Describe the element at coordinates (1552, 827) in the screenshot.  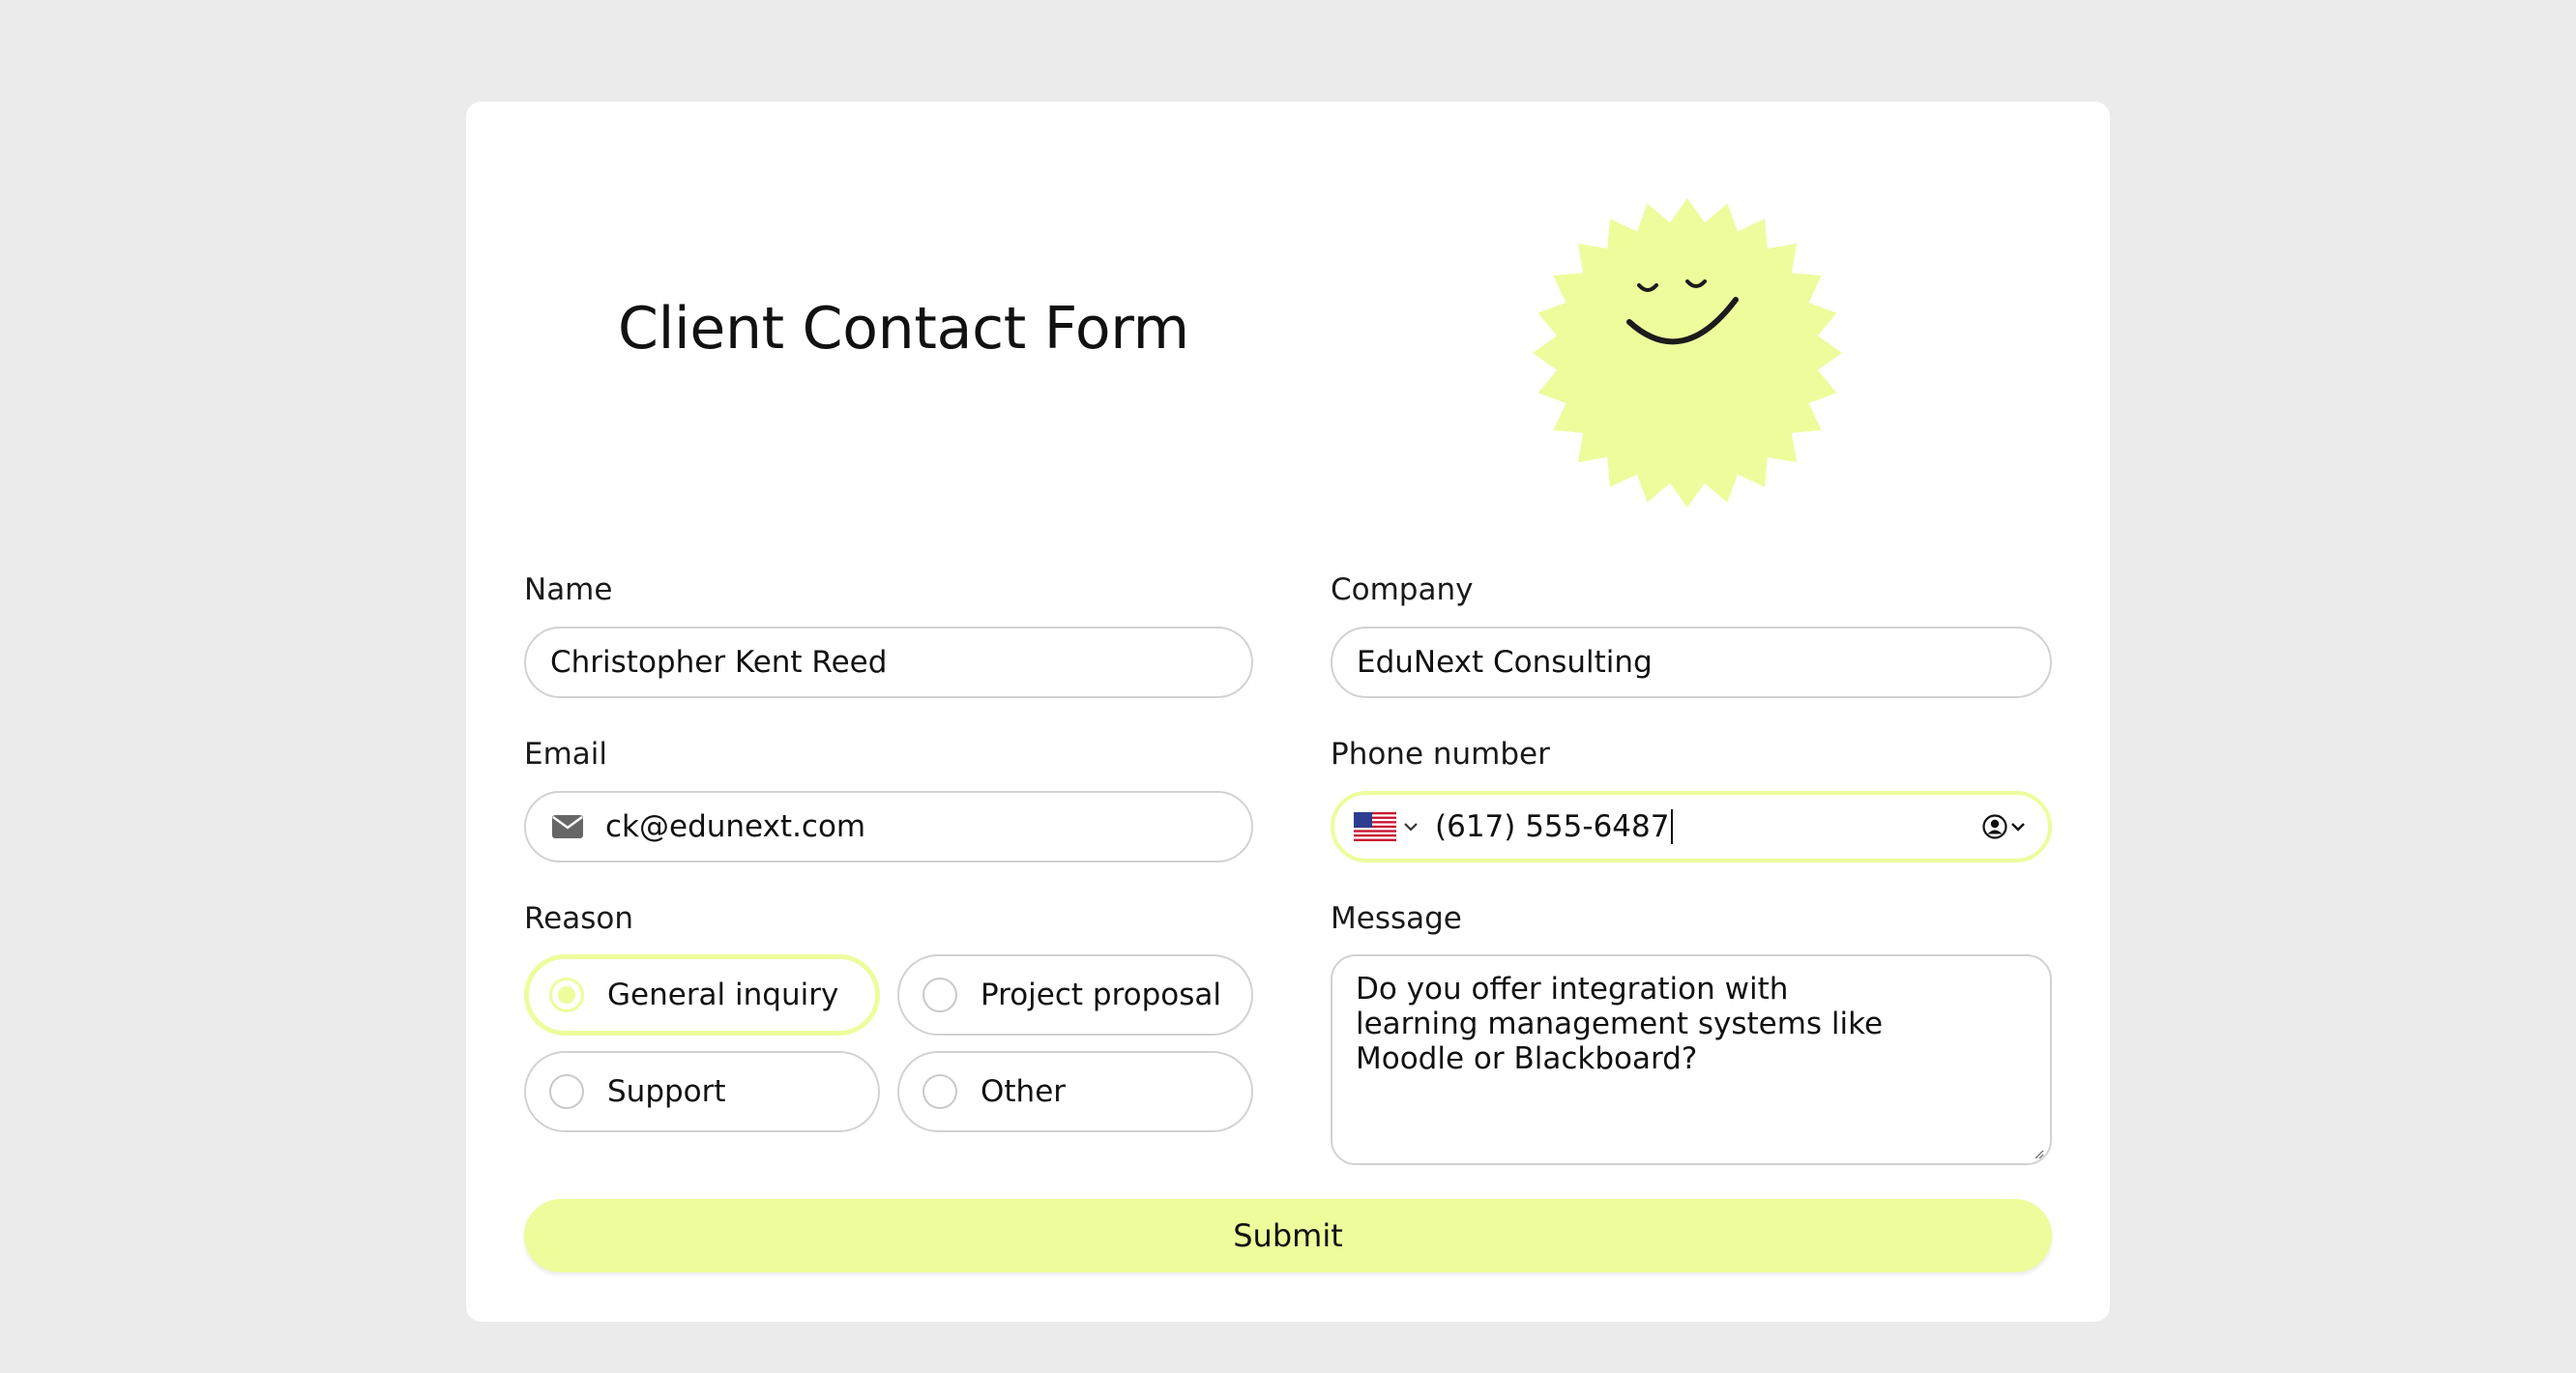
I see `phone-value: (617) 555-6487` at that location.